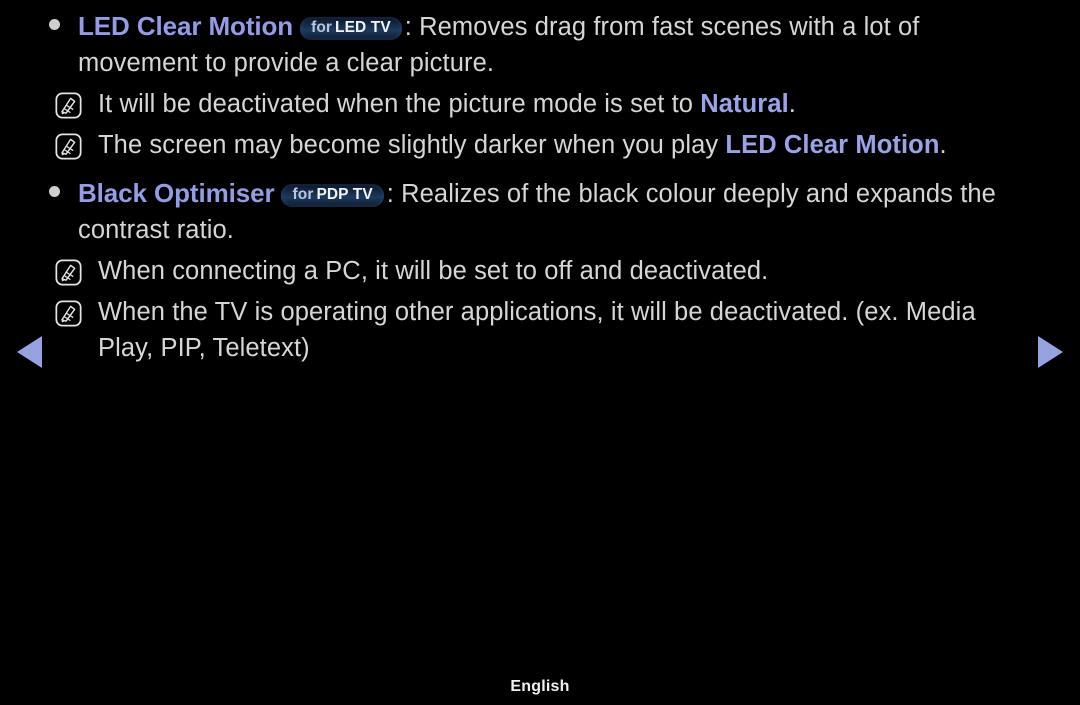 The width and height of the screenshot is (1080, 705). I want to click on note-highlight: LED Clear Motion, so click(832, 145).